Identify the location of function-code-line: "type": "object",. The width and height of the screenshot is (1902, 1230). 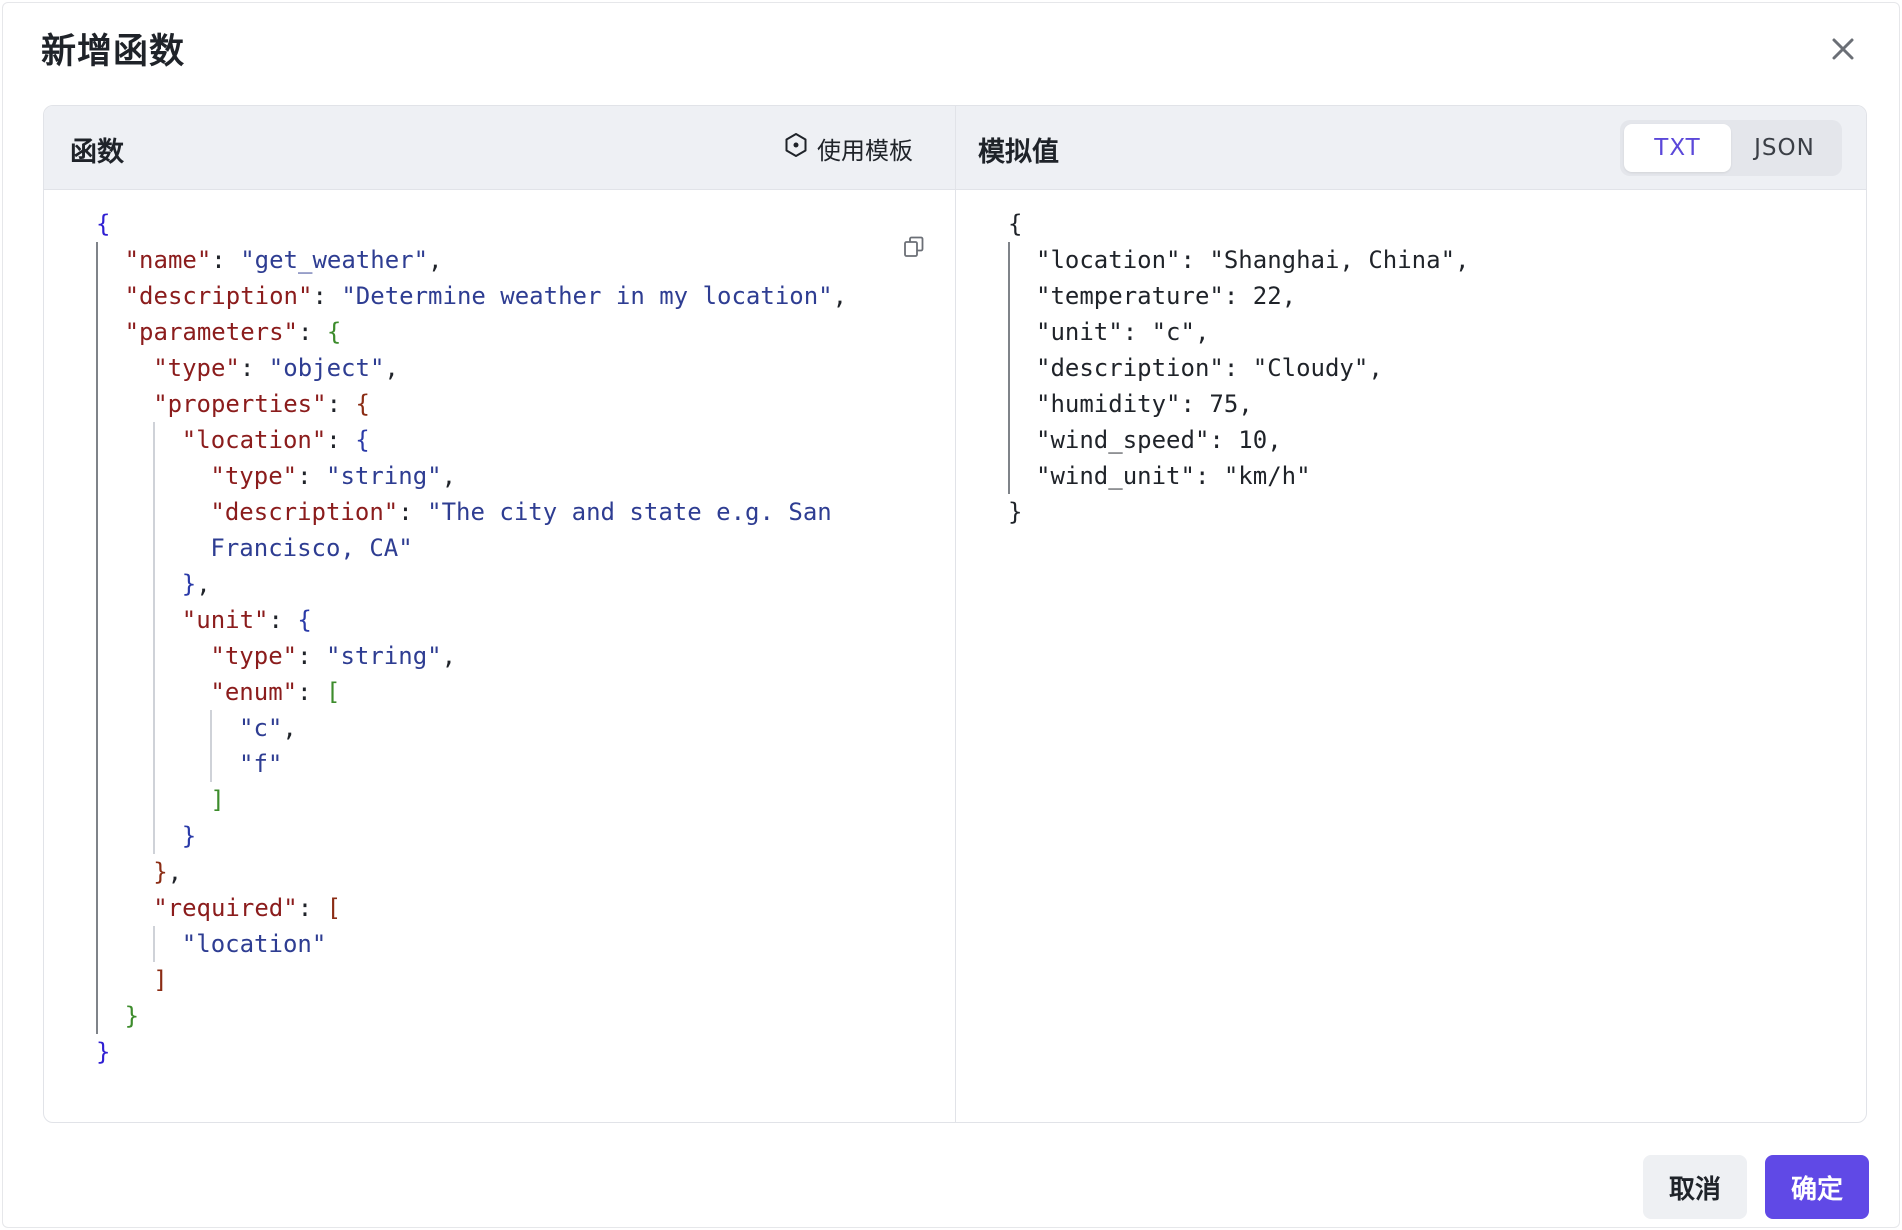
(276, 368).